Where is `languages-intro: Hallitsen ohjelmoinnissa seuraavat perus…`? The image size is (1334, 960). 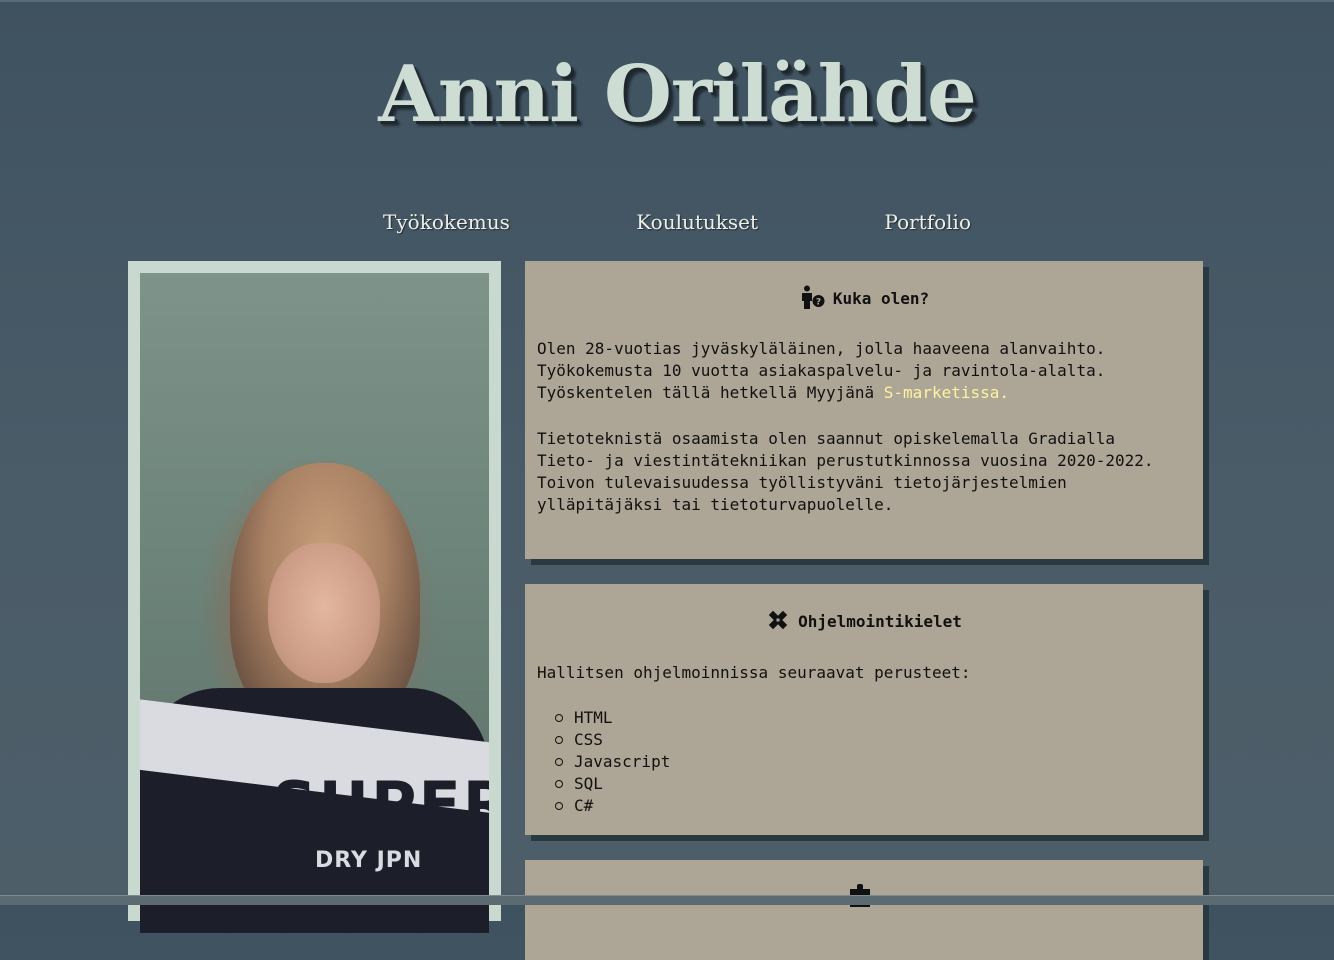 languages-intro: Hallitsen ohjelmoinnissa seuraavat perus… is located at coordinates (754, 672).